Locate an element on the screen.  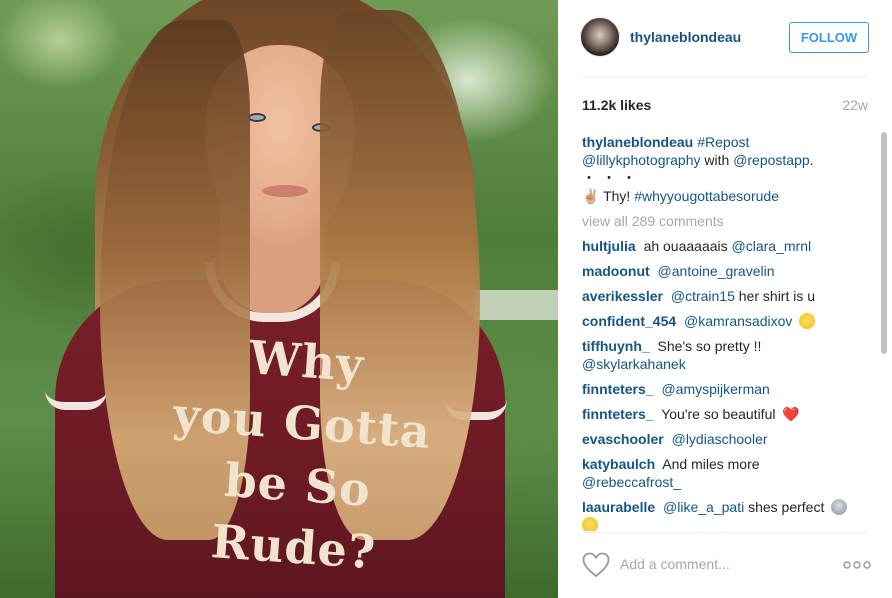
mention-link: @kamransadixov is located at coordinates (738, 321).